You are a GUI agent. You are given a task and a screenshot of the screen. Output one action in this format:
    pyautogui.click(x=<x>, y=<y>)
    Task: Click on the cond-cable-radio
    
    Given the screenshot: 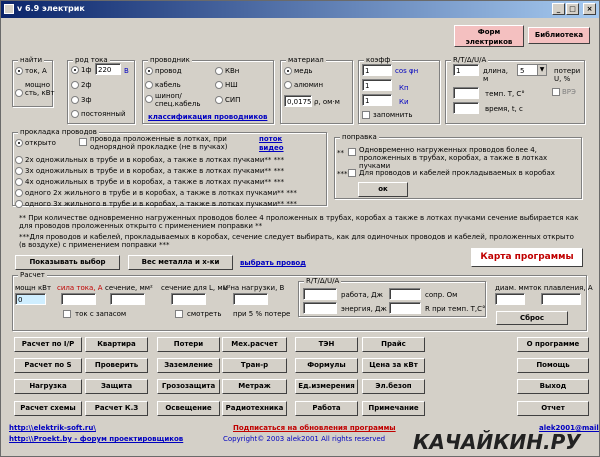 What is the action you would take?
    pyautogui.click(x=149, y=85)
    